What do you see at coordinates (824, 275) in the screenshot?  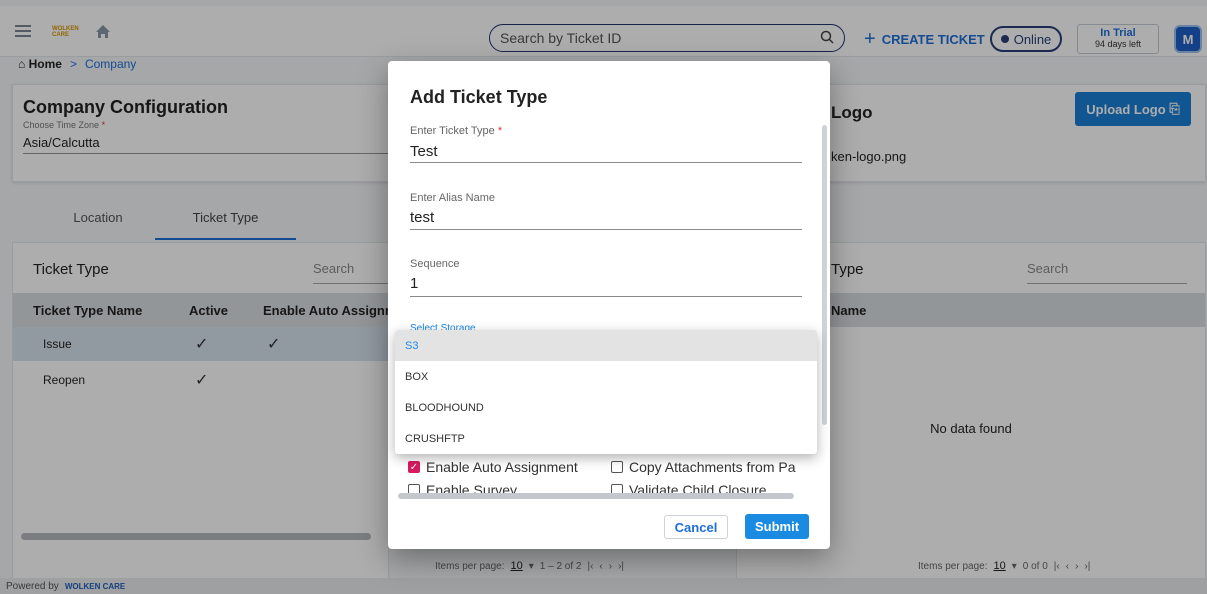 I see `dialog-scrollbar` at bounding box center [824, 275].